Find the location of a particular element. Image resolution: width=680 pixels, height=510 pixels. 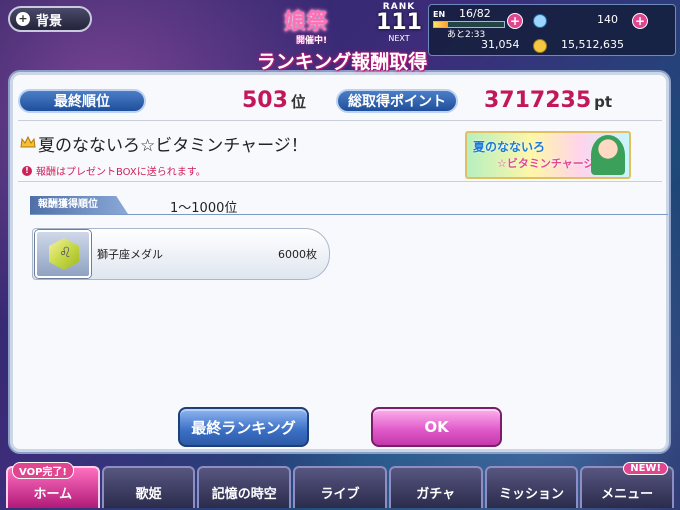

crown-icon is located at coordinates (28, 142).